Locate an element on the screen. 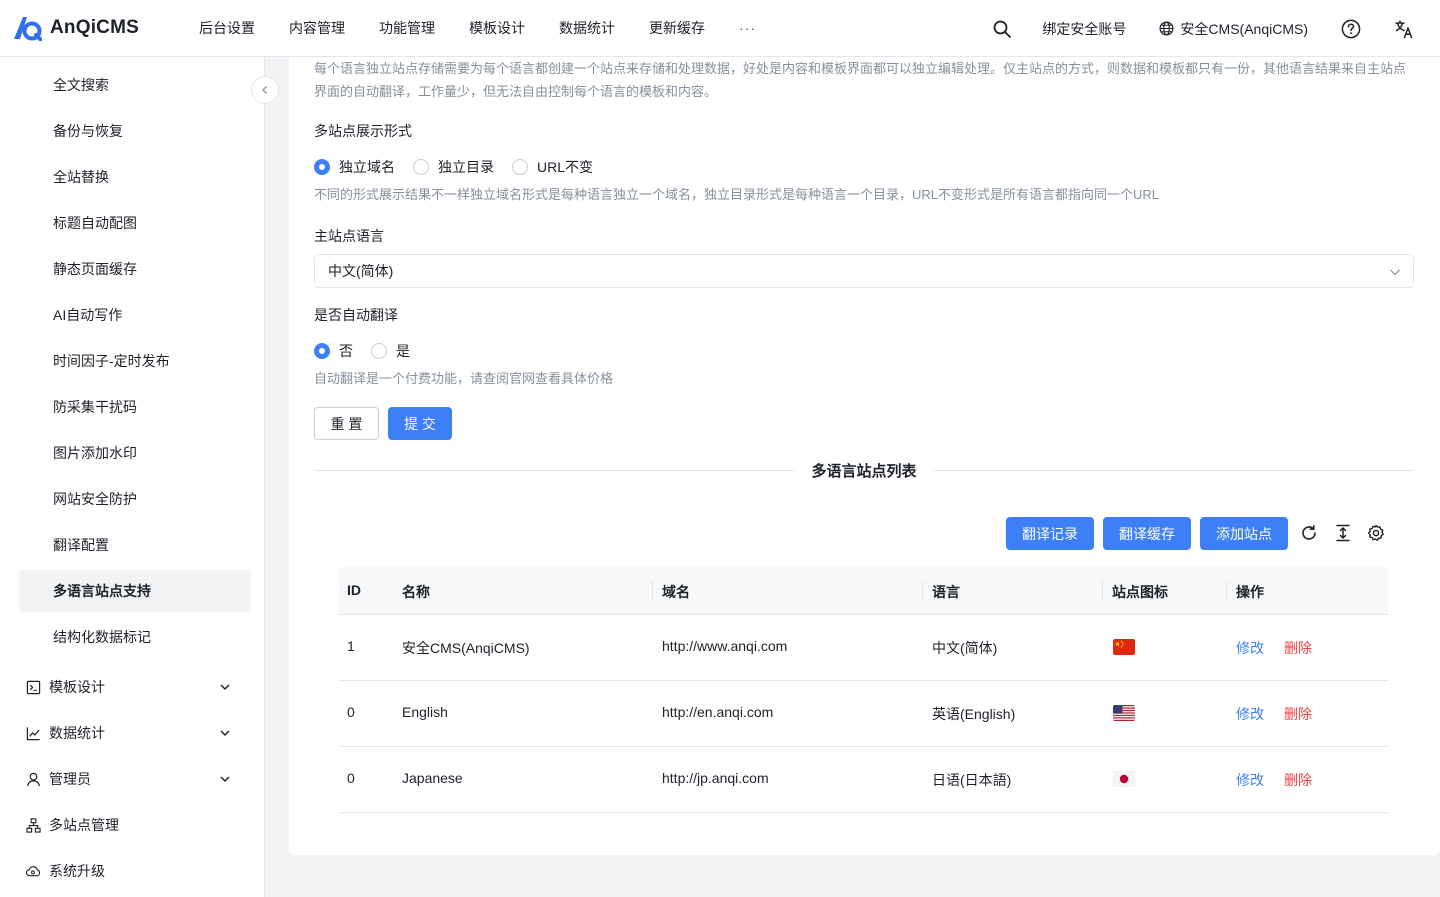 This screenshot has width=1440, height=897. sidebar-item-fulltext-search: 全文搜索 is located at coordinates (135, 85).